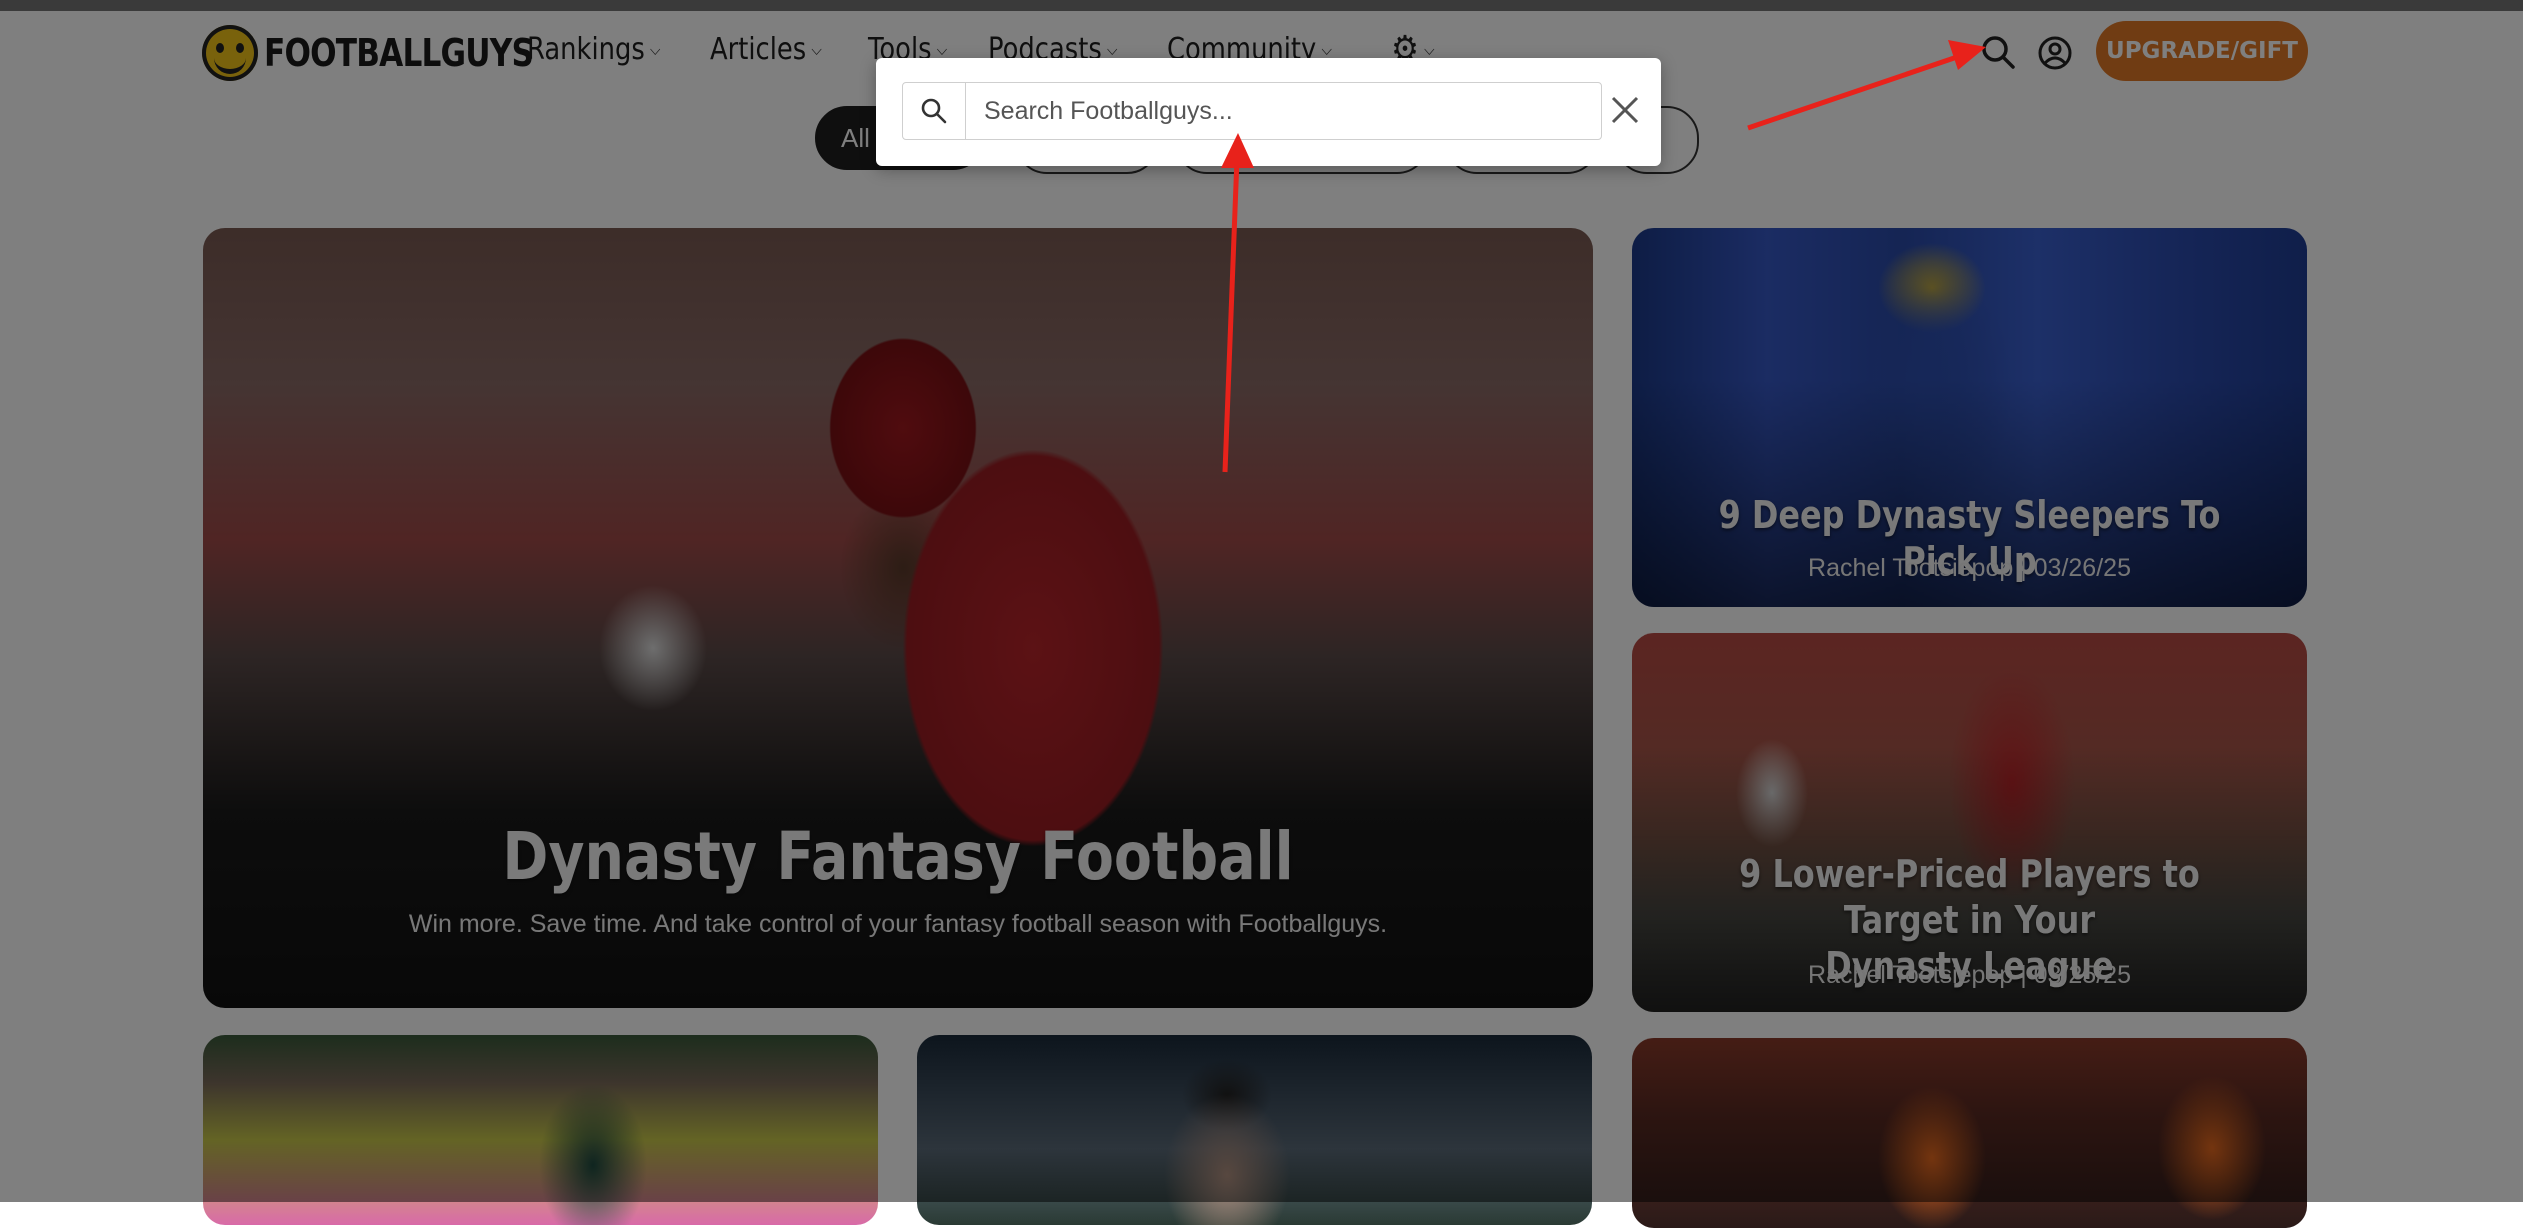  What do you see at coordinates (1283, 111) in the screenshot?
I see `search-input` at bounding box center [1283, 111].